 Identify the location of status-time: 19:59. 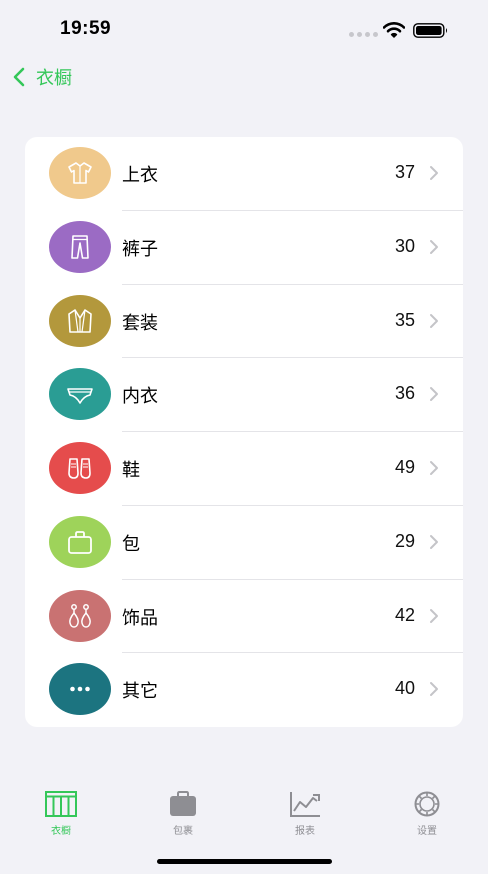
(86, 28).